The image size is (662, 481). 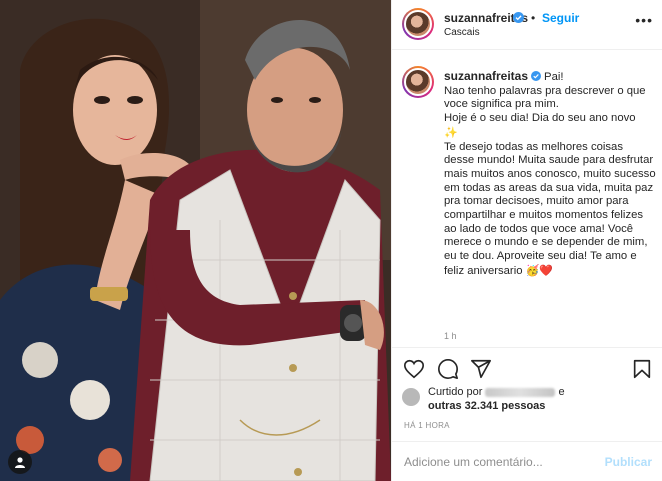 What do you see at coordinates (554, 77) in the screenshot?
I see `caption-line-1: Pai!` at bounding box center [554, 77].